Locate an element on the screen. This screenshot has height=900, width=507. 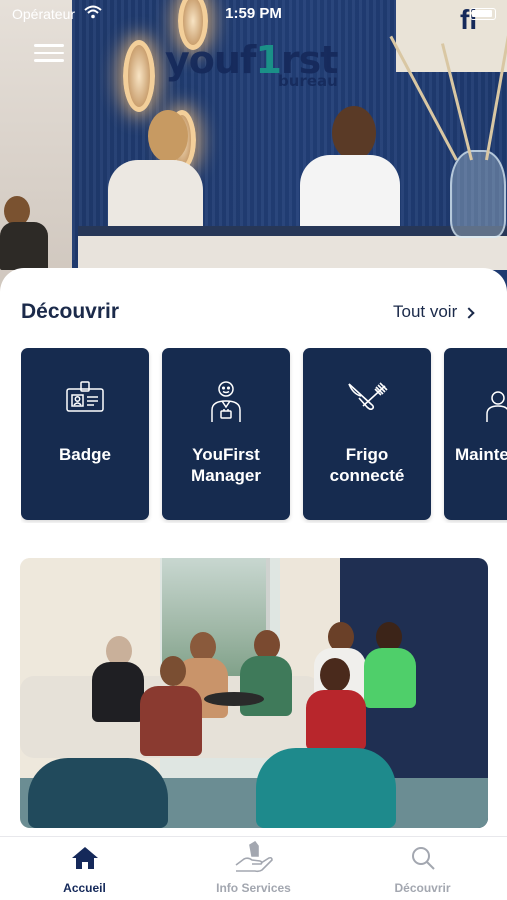
status-bar: Opérateur 1:59 PM is located at coordinates (253, 14).